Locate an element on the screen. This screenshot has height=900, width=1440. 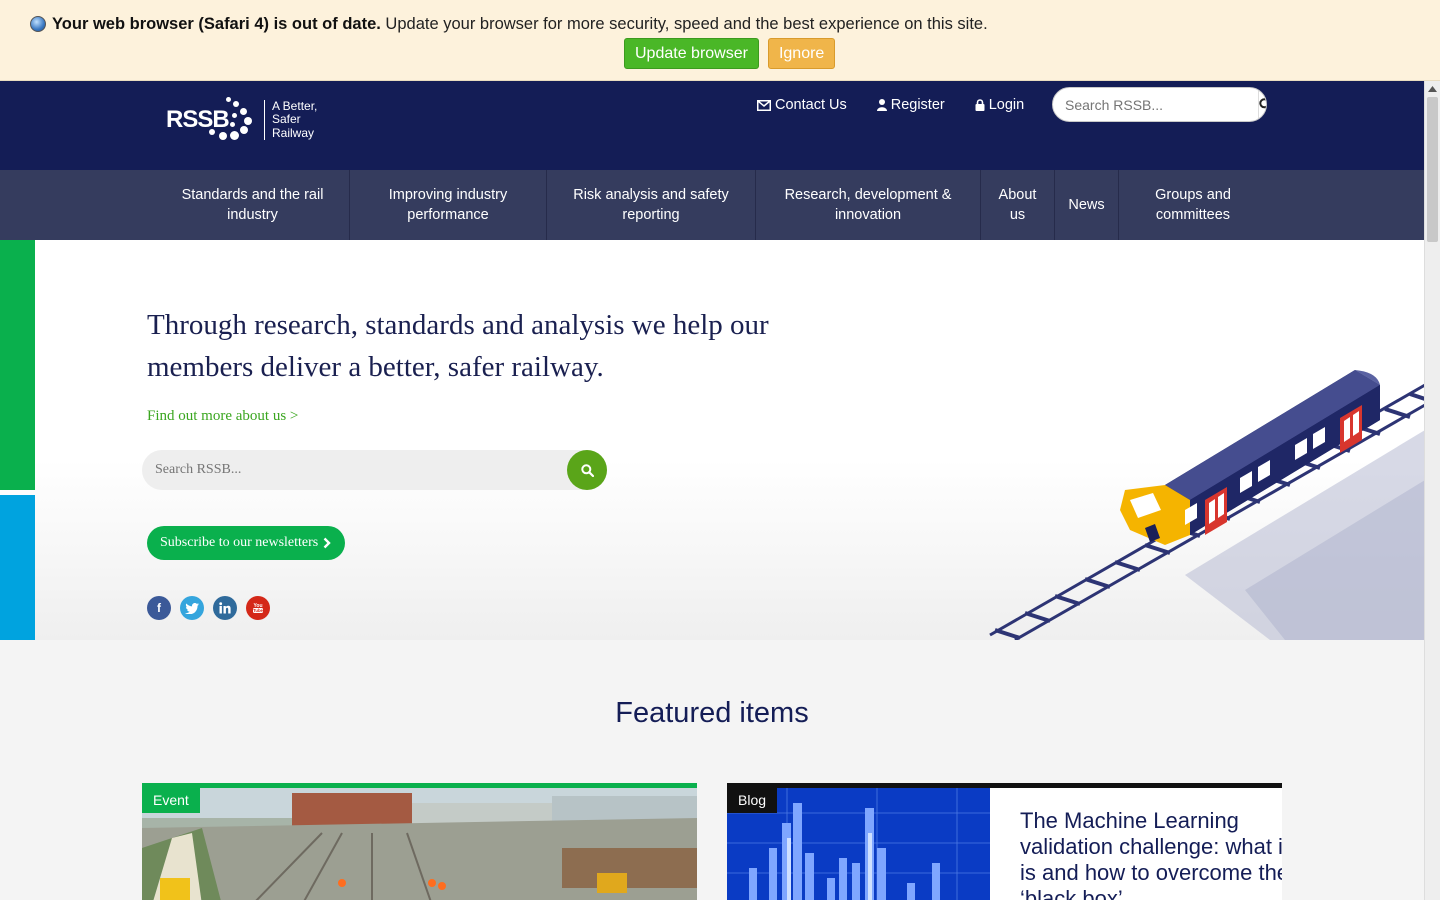
user-icon is located at coordinates (881, 105).